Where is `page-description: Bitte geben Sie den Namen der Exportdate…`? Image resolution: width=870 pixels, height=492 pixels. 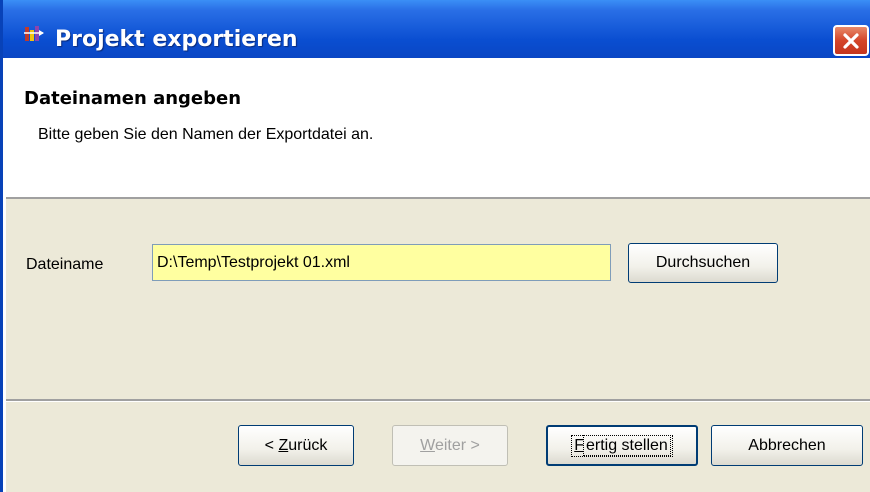
page-description: Bitte geben Sie den Namen der Exportdate… is located at coordinates (206, 134).